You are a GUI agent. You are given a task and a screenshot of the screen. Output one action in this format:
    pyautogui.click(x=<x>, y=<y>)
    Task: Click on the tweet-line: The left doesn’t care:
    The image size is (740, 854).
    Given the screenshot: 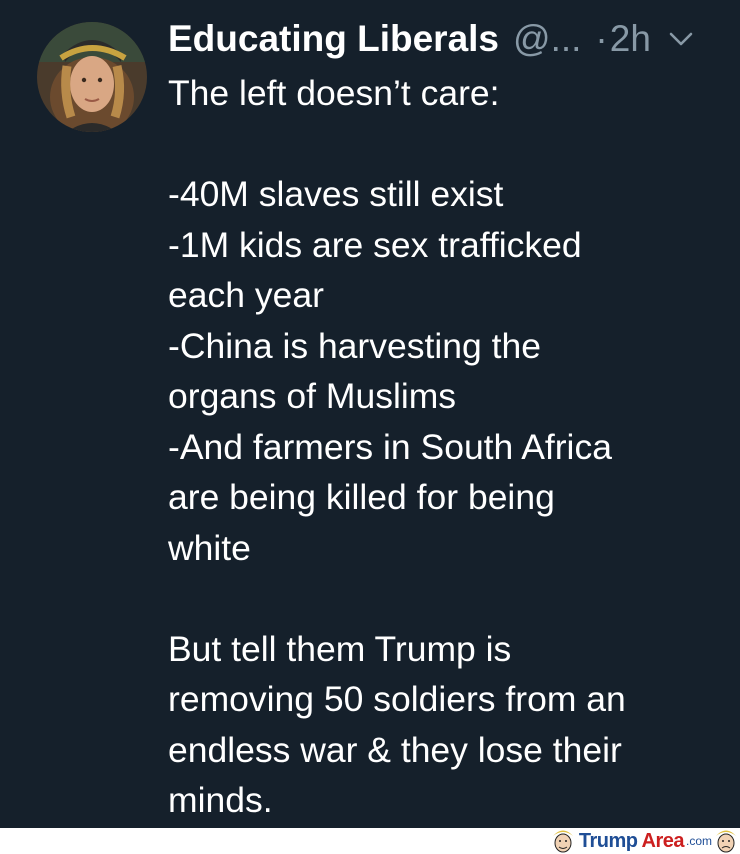 What is the action you would take?
    pyautogui.click(x=334, y=93)
    